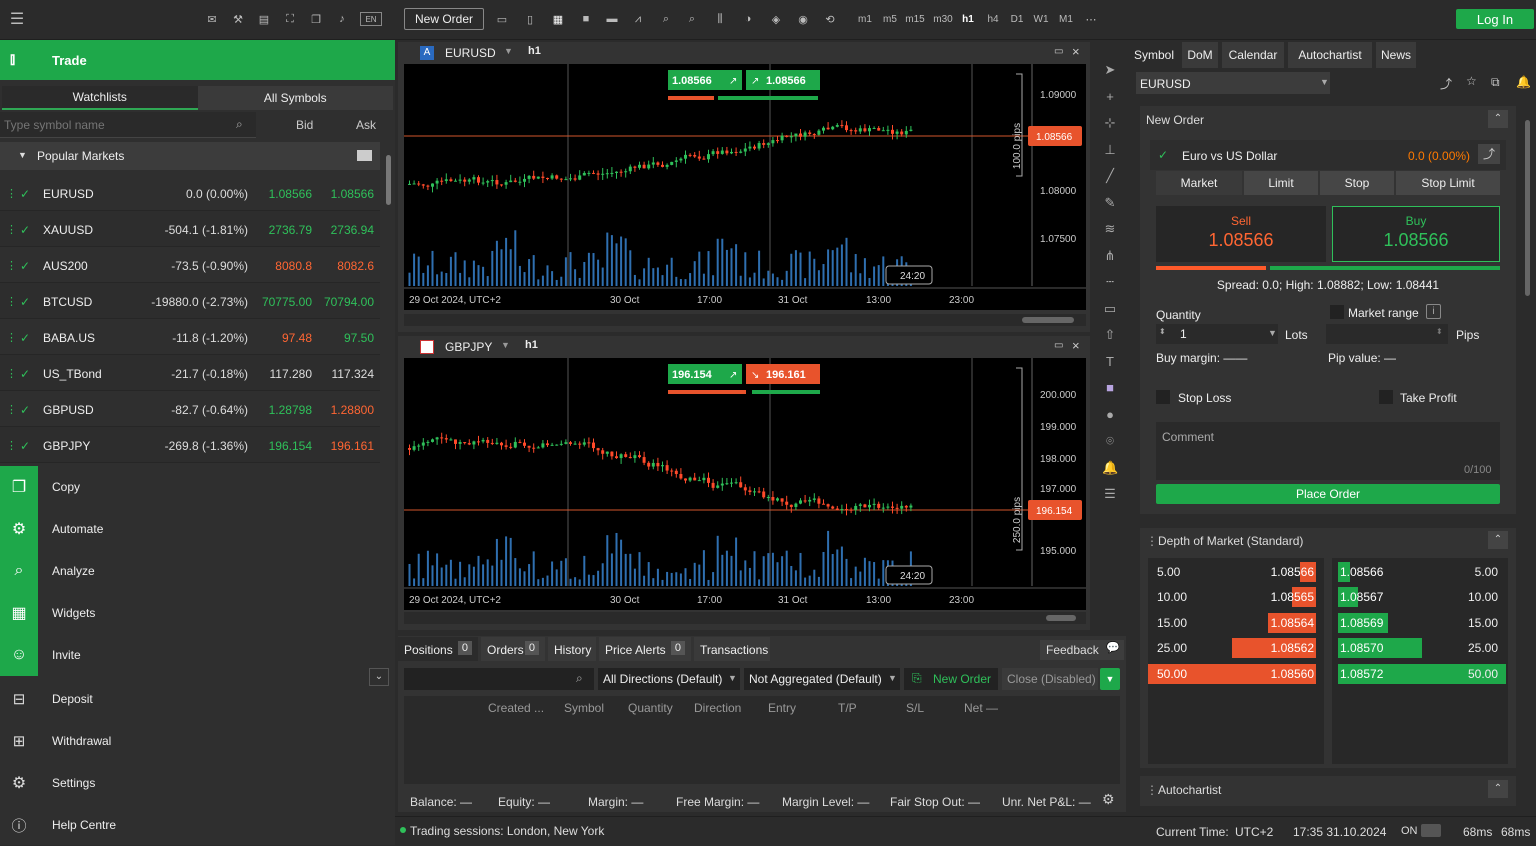 The height and width of the screenshot is (846, 1536). Describe the element at coordinates (847, 708) in the screenshot. I see `column-header: T/P` at that location.